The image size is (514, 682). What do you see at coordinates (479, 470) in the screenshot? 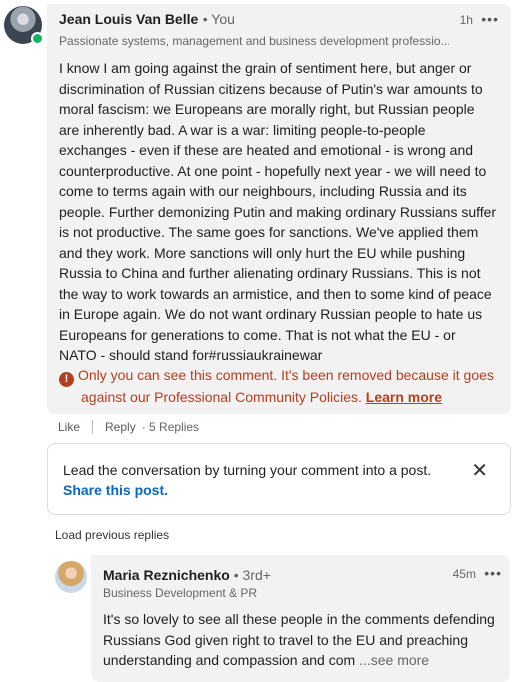
I see `close-icon: ✕` at bounding box center [479, 470].